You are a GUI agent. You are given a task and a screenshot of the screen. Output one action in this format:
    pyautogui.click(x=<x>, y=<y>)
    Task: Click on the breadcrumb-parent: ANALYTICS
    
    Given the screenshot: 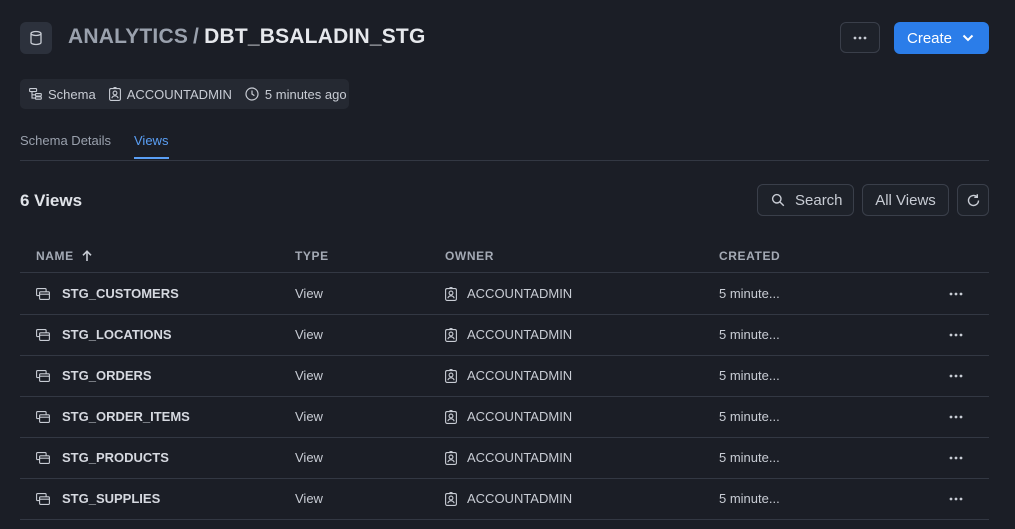 What is the action you would take?
    pyautogui.click(x=128, y=36)
    